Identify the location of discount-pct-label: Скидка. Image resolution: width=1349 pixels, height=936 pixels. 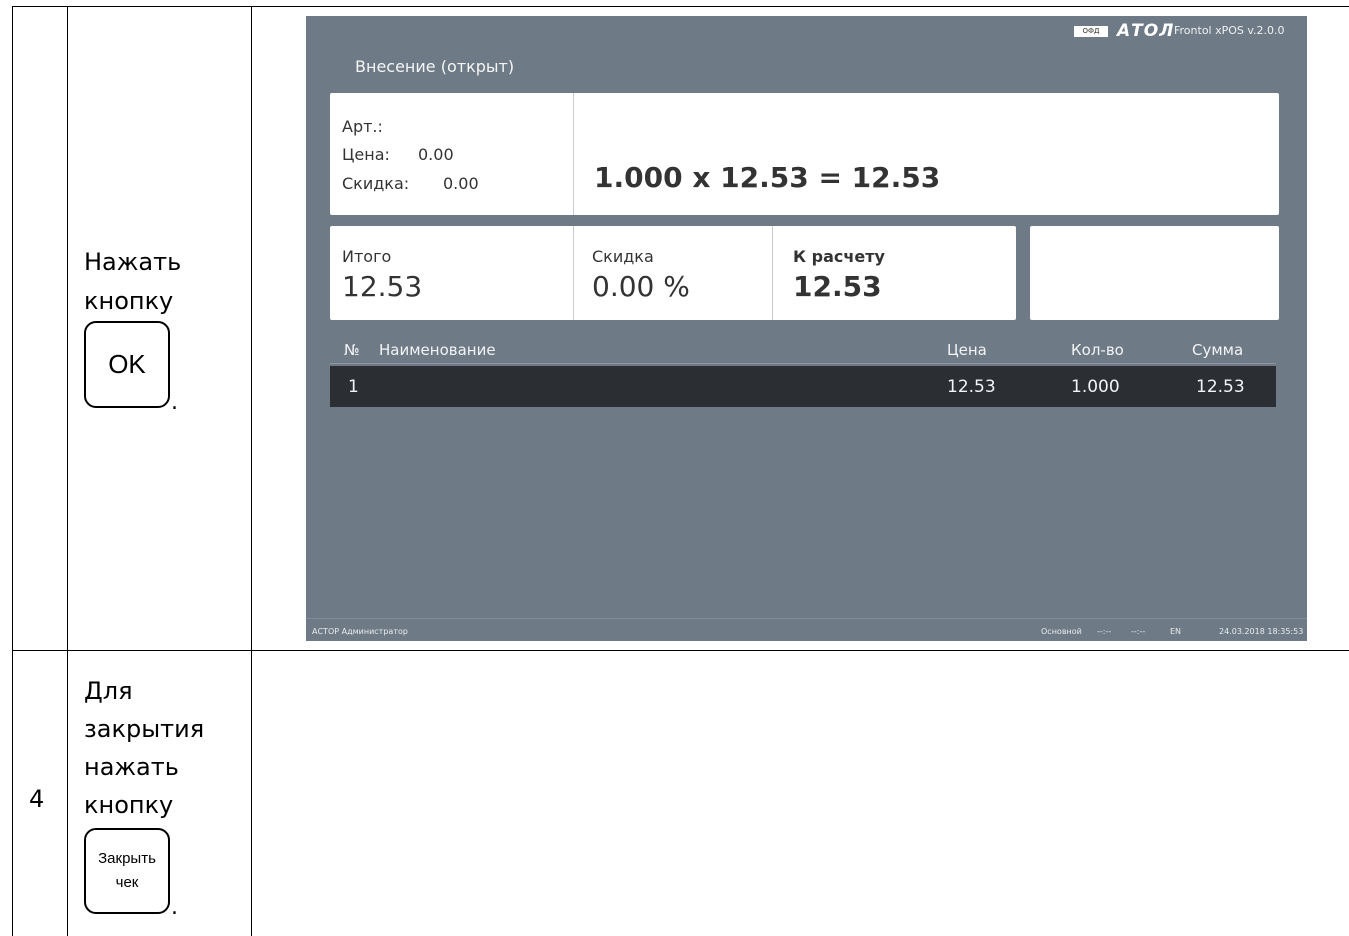
(623, 256).